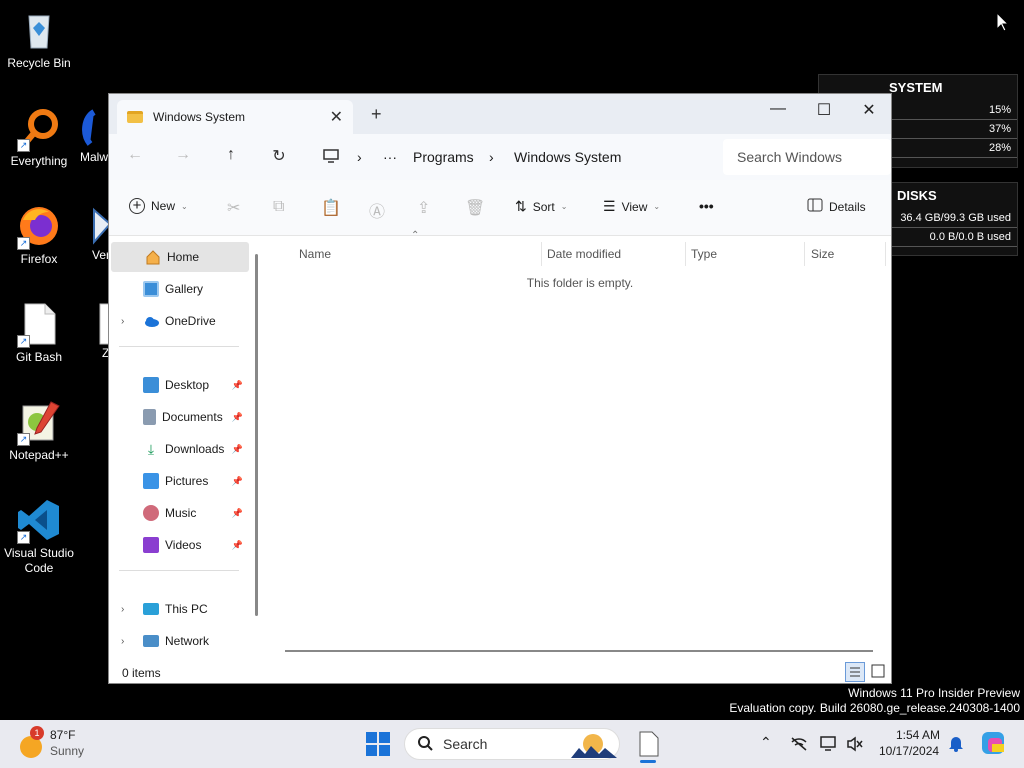 This screenshot has height=768, width=1024. What do you see at coordinates (233, 208) in the screenshot?
I see `cut-icon: ✂` at bounding box center [233, 208].